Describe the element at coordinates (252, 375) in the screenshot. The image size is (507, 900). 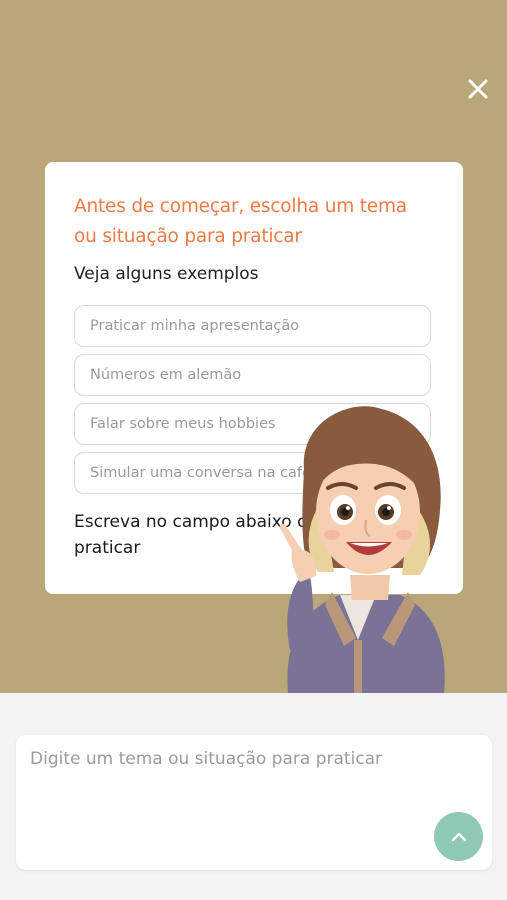
I see `example-option-2: Números em alemão` at that location.